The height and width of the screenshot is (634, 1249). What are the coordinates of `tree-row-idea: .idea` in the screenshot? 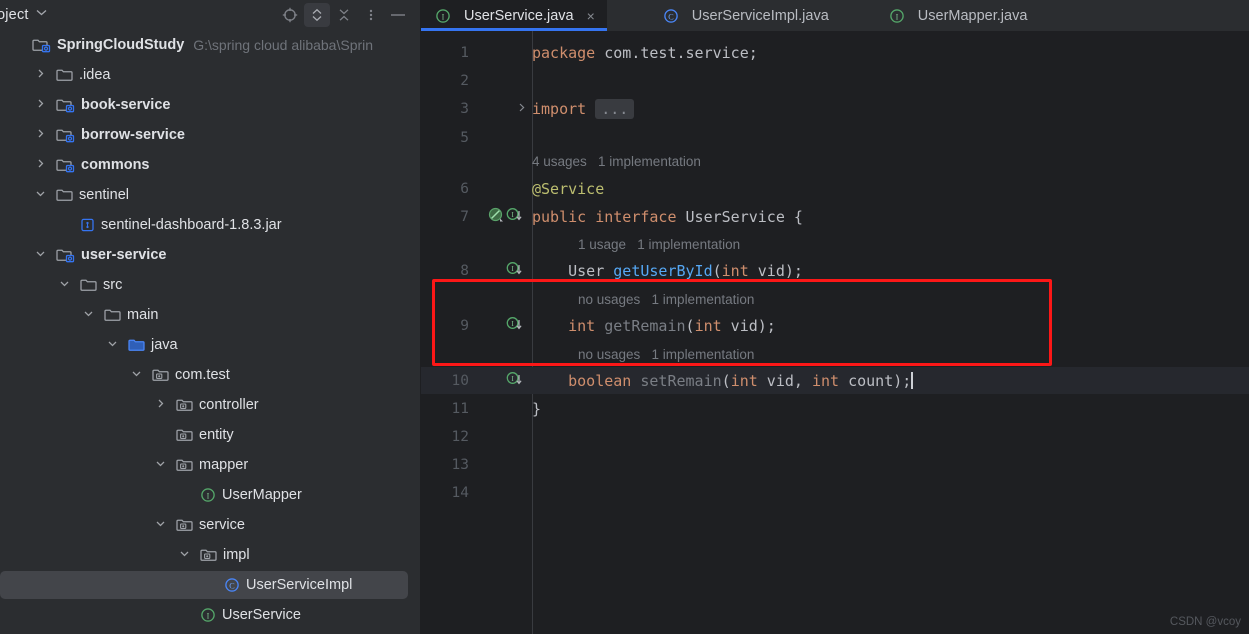 It's located at (210, 75).